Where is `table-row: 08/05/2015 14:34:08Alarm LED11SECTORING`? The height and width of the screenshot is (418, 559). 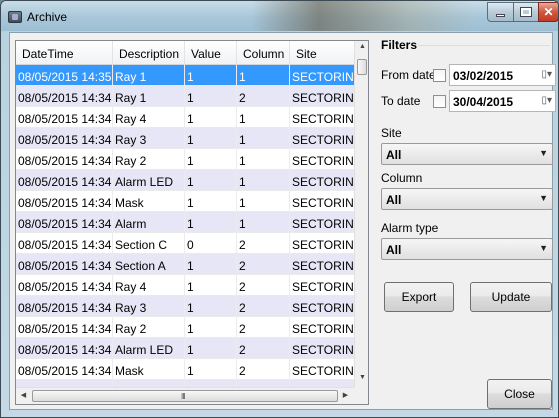
table-row: 08/05/2015 14:34:08Alarm LED11SECTORING is located at coordinates (185, 180).